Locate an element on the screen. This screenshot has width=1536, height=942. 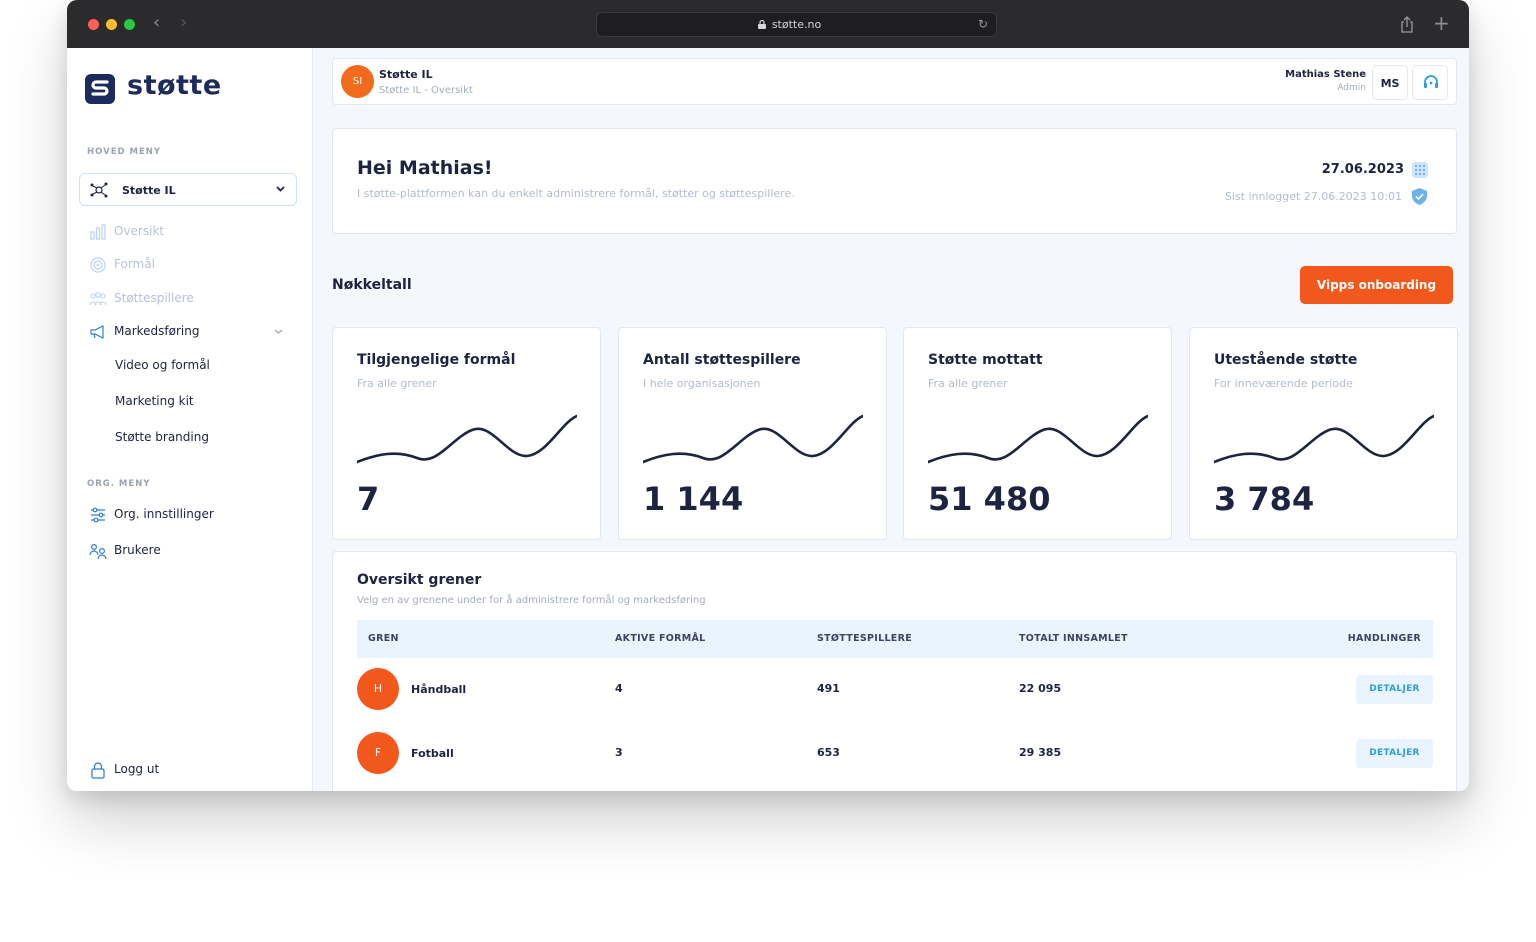
grener-title: Oversikt grener is located at coordinates (419, 580).